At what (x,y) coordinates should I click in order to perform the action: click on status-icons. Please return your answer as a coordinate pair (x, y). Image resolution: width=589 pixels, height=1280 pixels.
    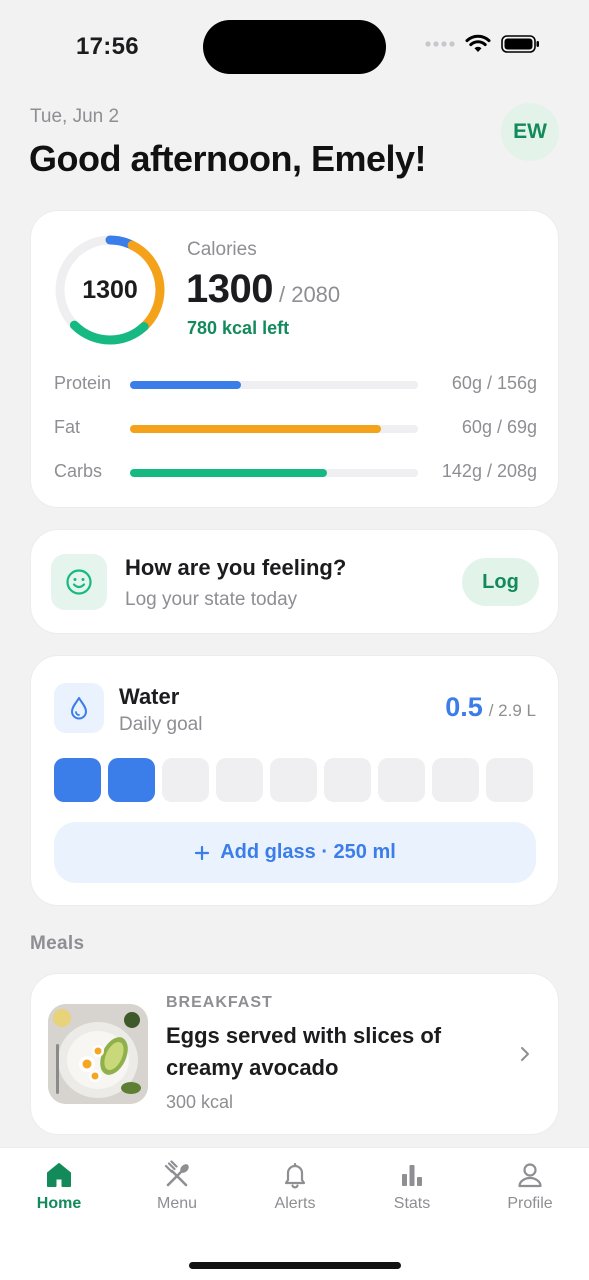
    Looking at the image, I should click on (483, 44).